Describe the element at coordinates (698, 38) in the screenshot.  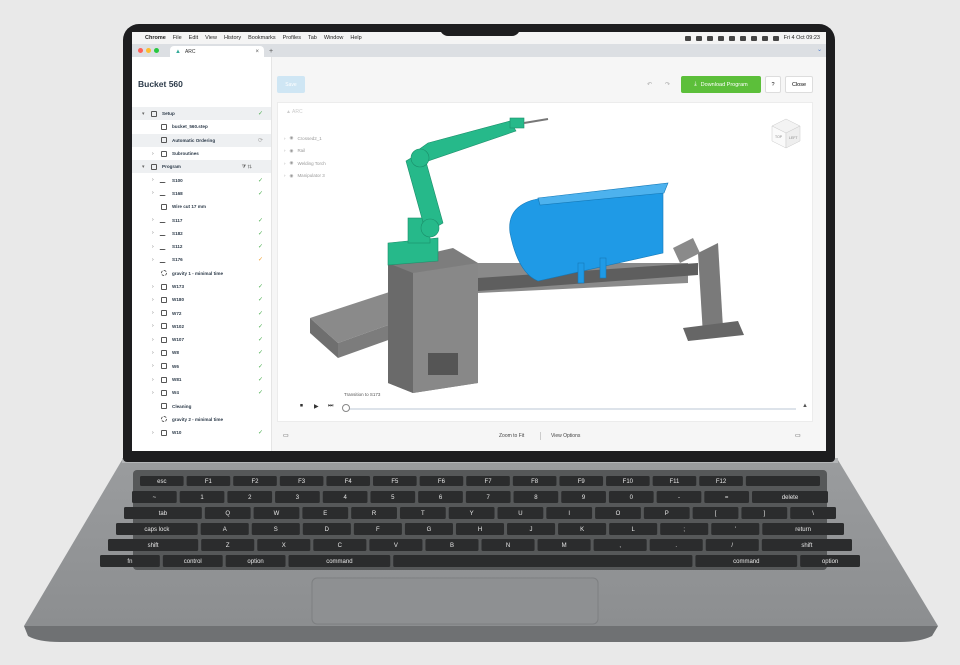
I see `bluetooth-icon` at that location.